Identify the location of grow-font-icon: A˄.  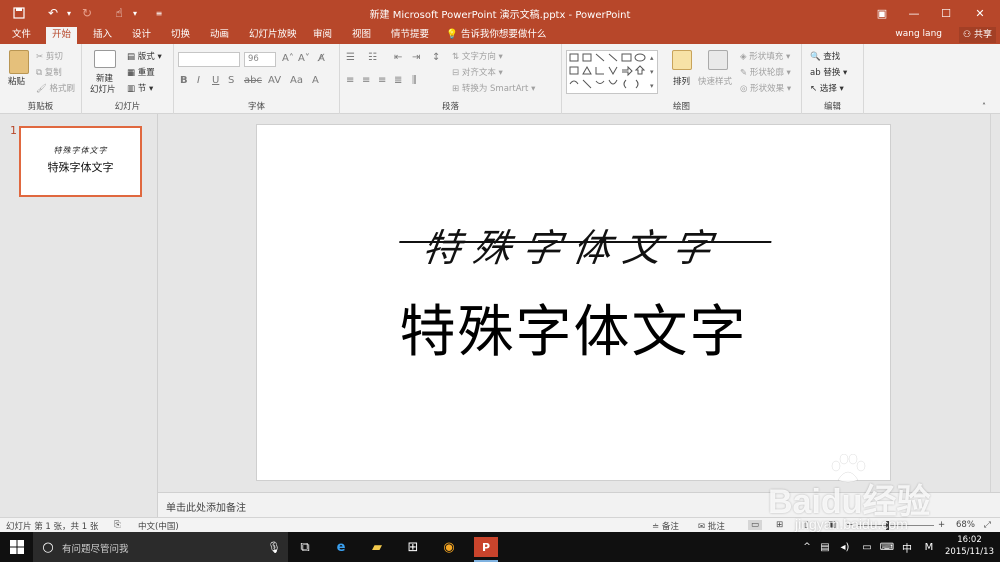
(288, 58).